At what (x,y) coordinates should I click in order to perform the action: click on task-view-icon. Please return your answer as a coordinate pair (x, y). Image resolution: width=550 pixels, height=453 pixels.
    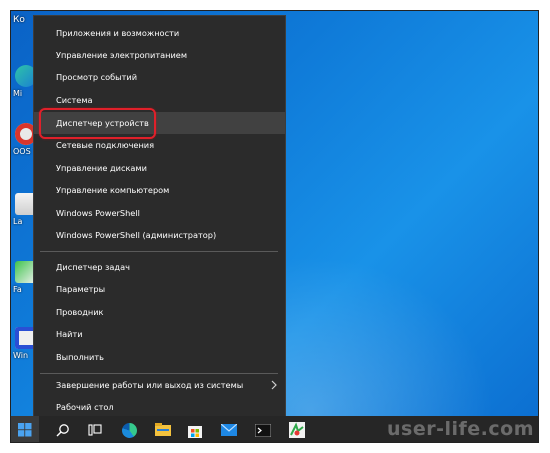
    Looking at the image, I should click on (95, 430).